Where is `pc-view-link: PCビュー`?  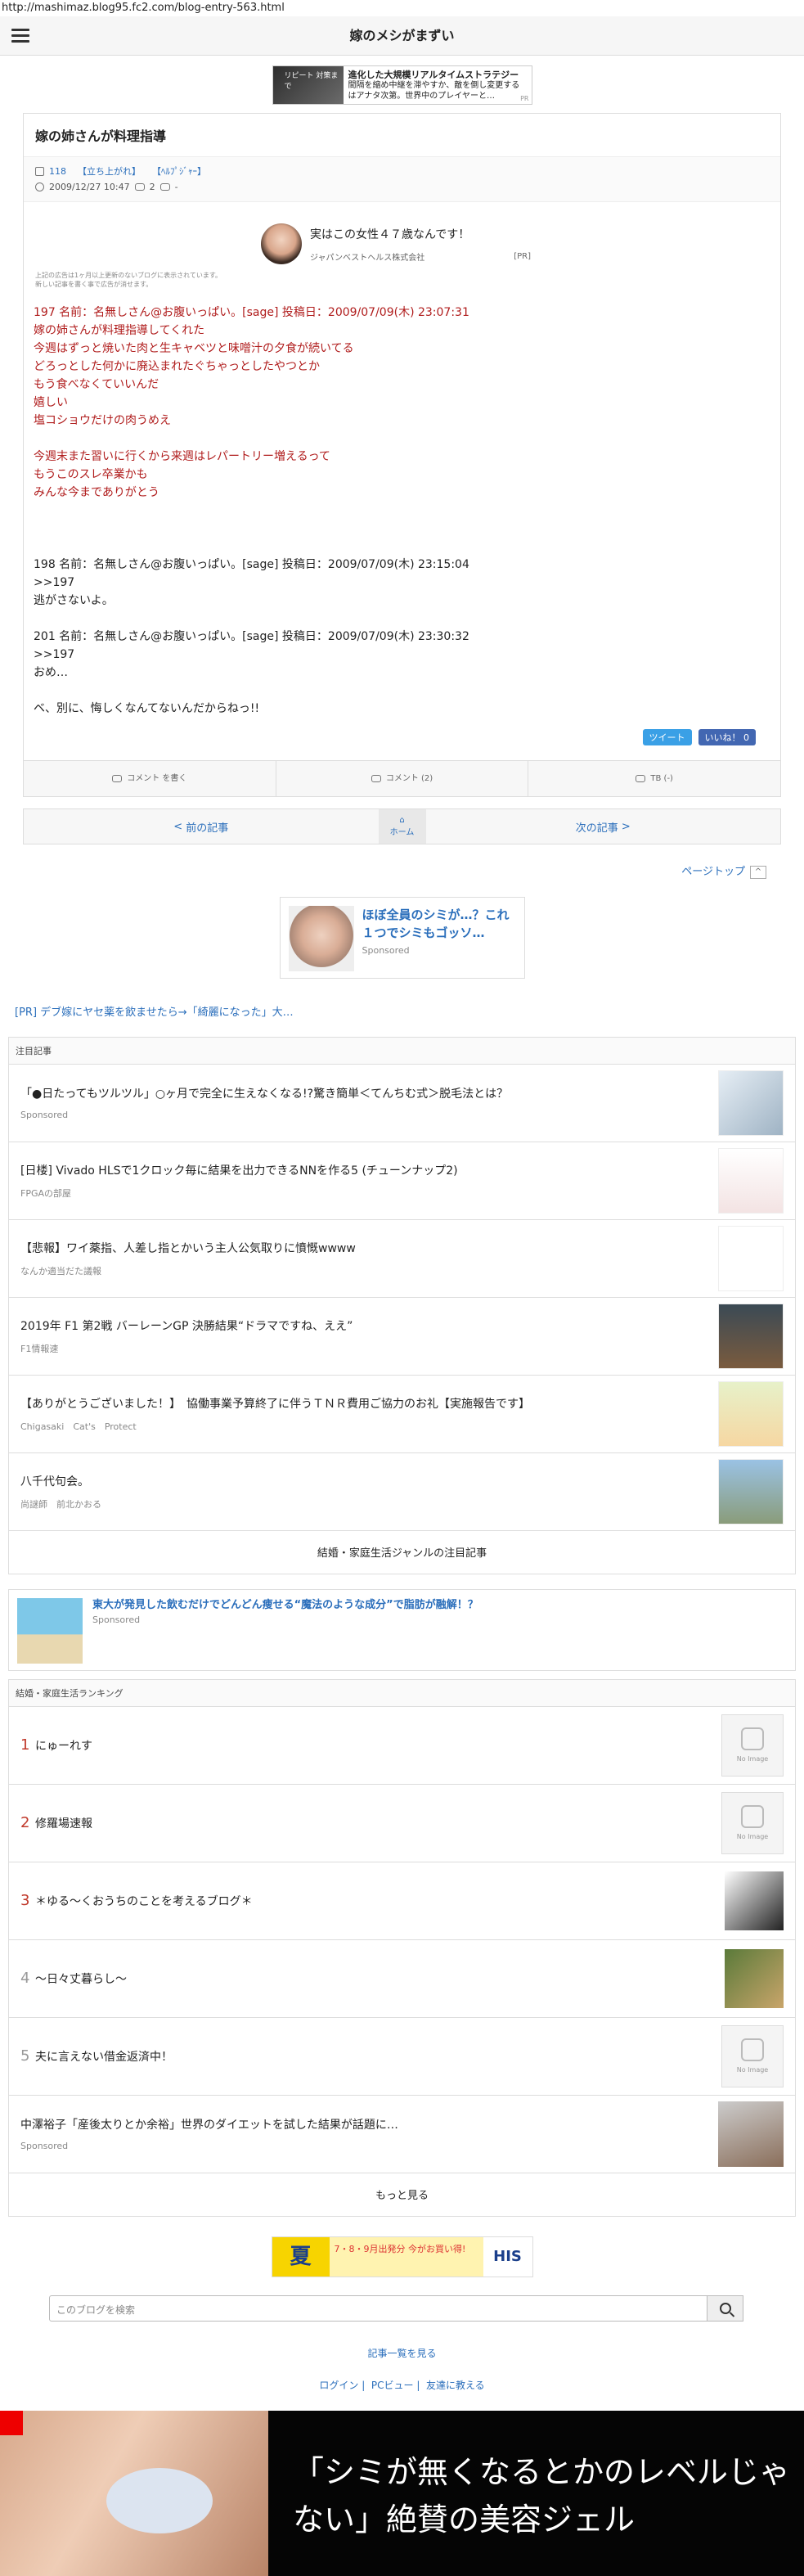
pc-view-link: PCビュー is located at coordinates (392, 2385).